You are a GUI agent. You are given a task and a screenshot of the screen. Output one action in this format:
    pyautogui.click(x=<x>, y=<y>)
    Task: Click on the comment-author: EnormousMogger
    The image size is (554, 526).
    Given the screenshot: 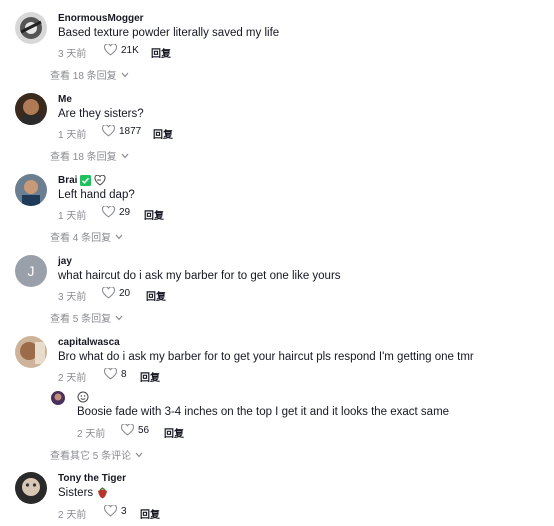 What is the action you would take?
    pyautogui.click(x=101, y=18)
    